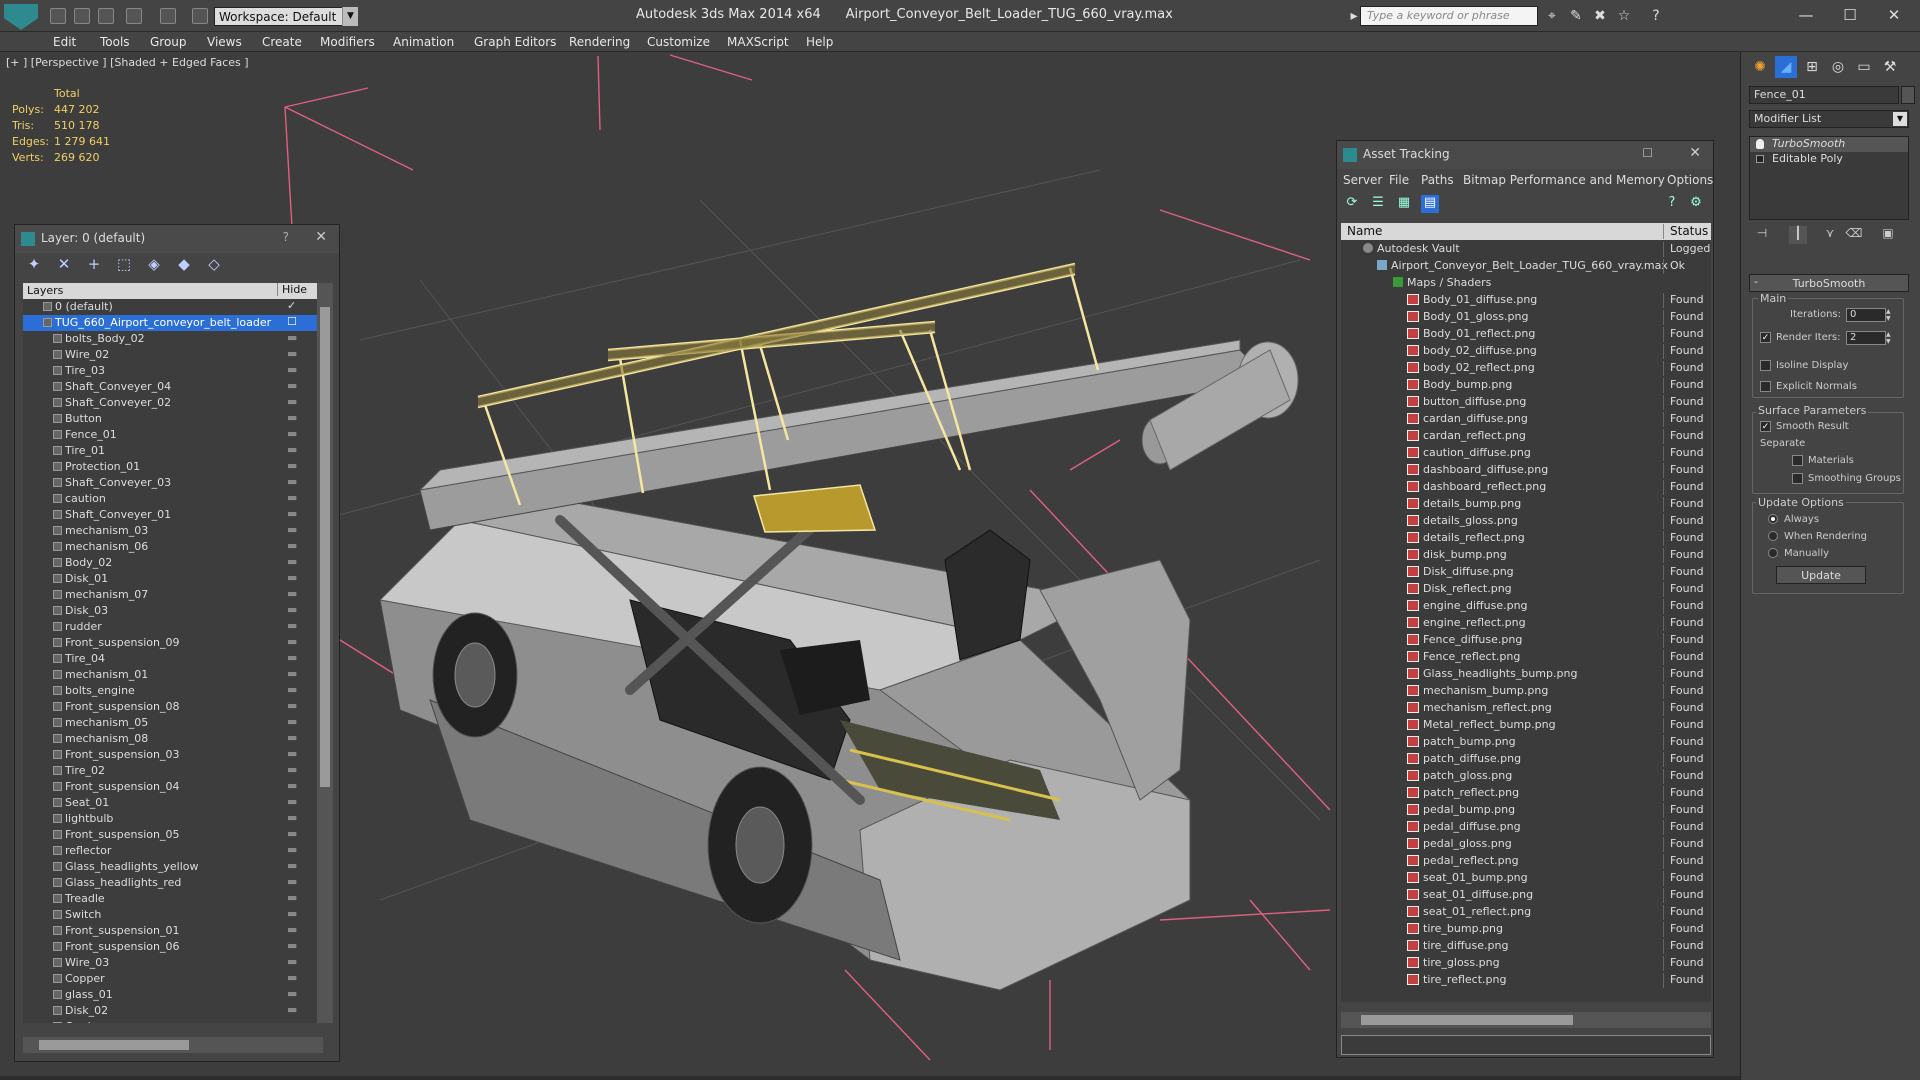 The width and height of the screenshot is (1920, 1080). I want to click on help-icon: ?, so click(1672, 204).